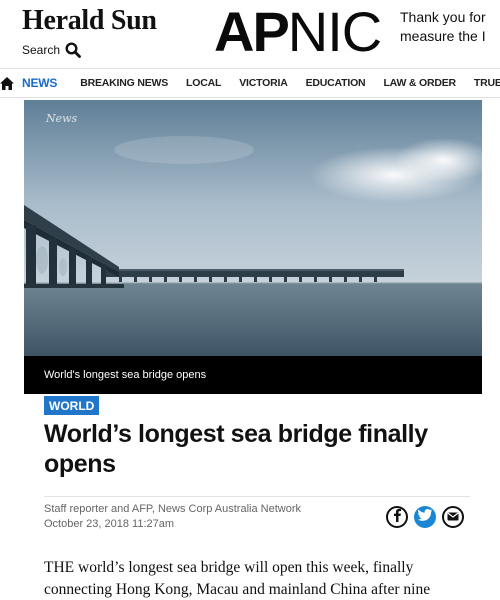 This screenshot has height=600, width=500. What do you see at coordinates (482, 83) in the screenshot?
I see `nav-item-true-crime: TRUE C` at bounding box center [482, 83].